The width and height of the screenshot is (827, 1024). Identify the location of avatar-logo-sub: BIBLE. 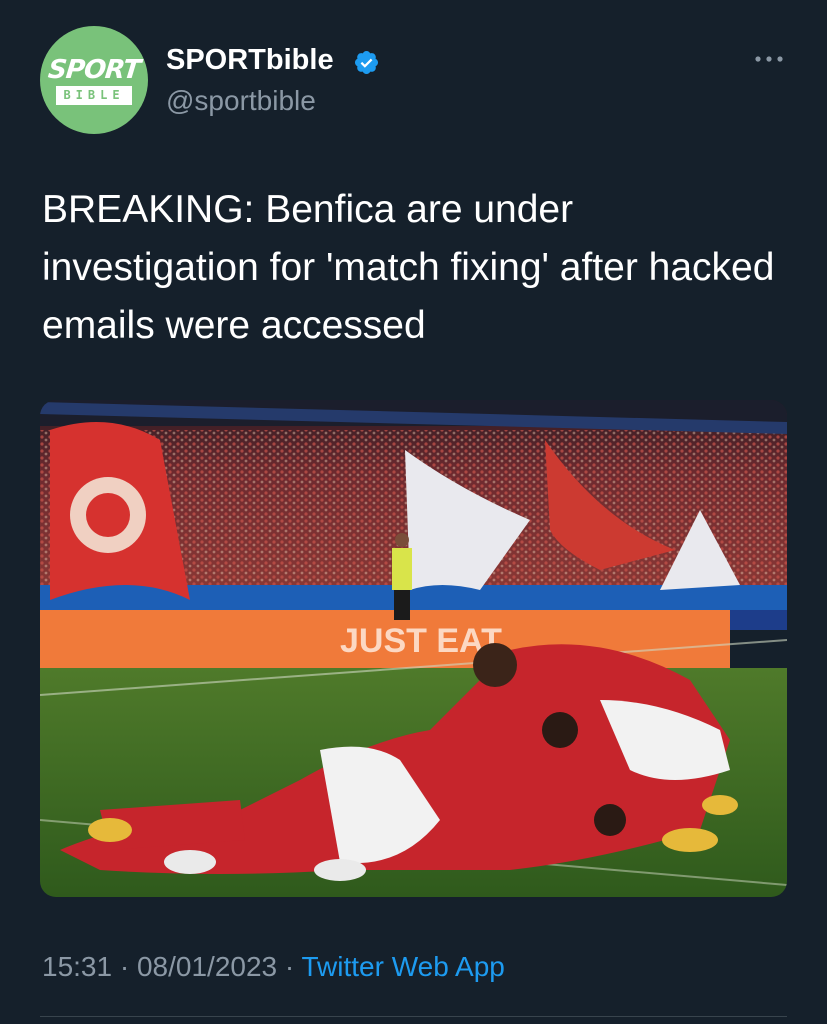
(94, 95).